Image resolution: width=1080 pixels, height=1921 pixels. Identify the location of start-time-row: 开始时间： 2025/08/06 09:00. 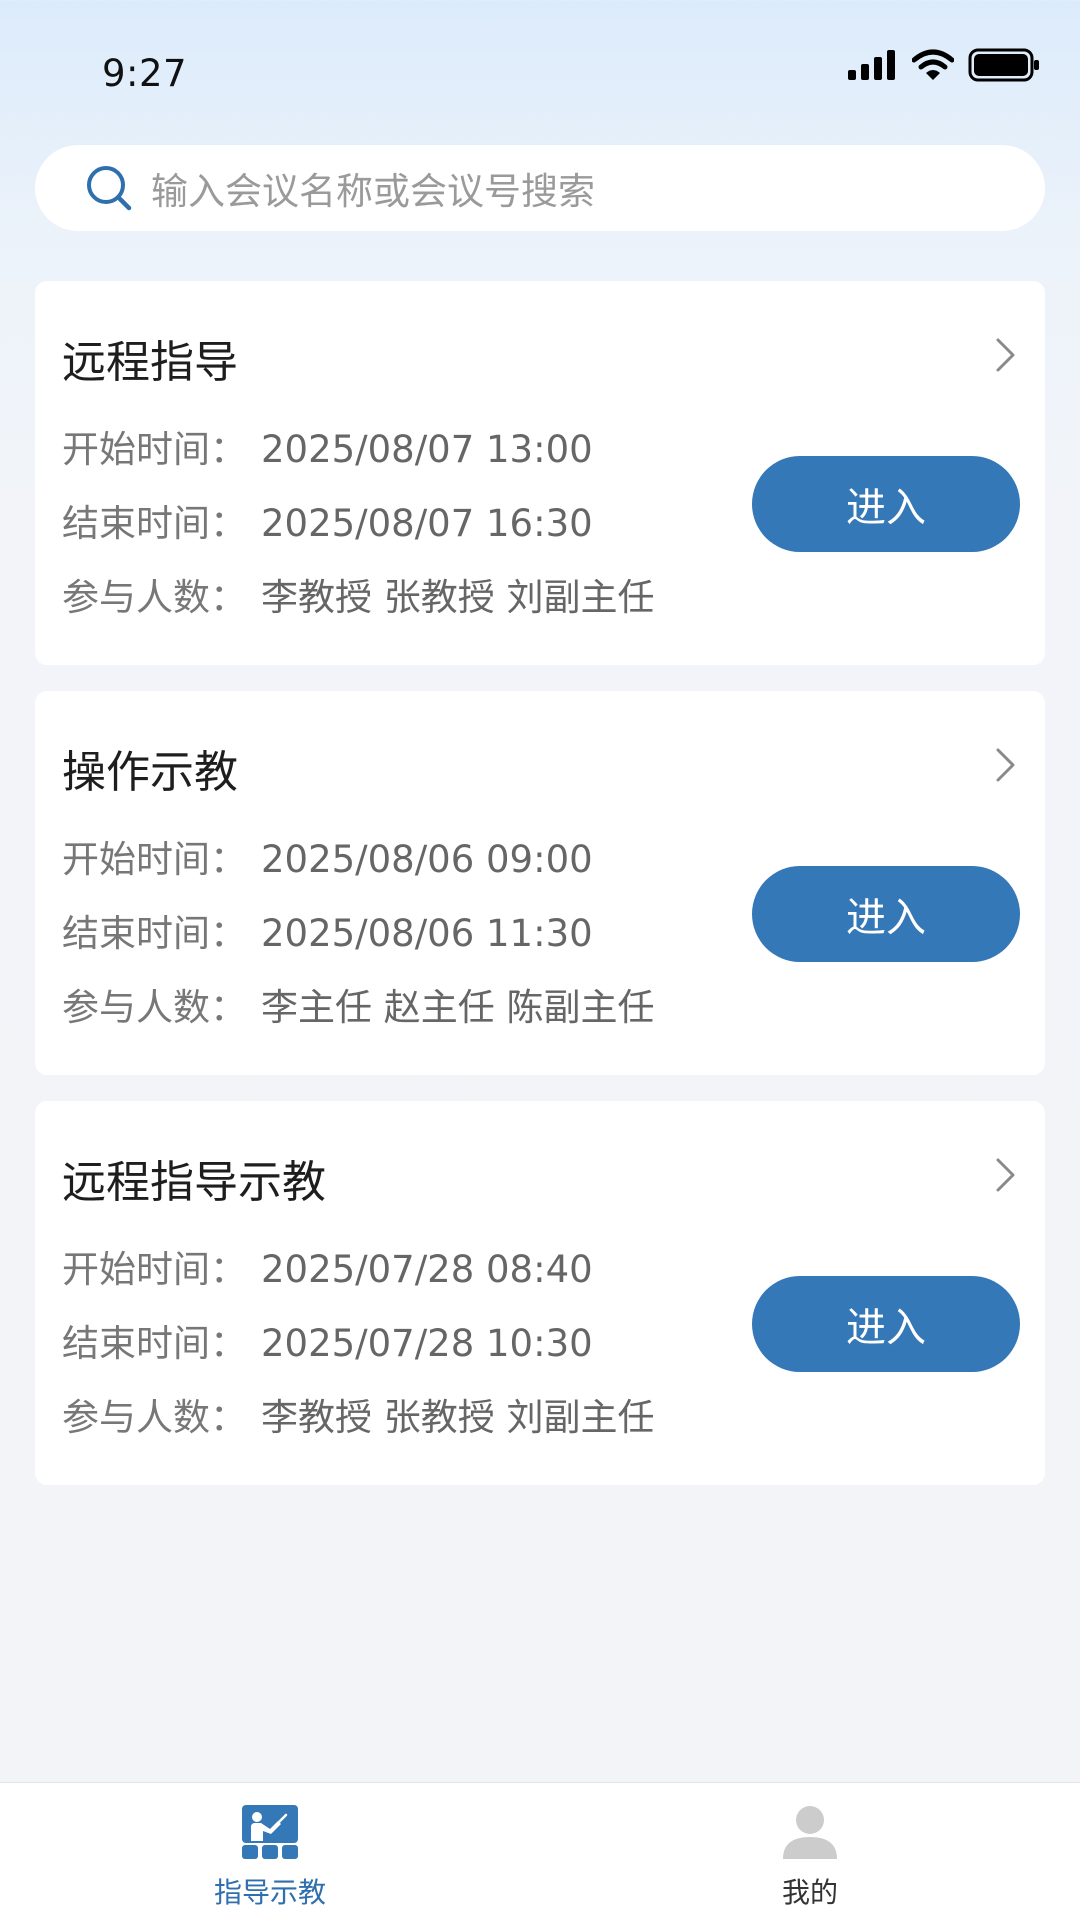
(327, 856).